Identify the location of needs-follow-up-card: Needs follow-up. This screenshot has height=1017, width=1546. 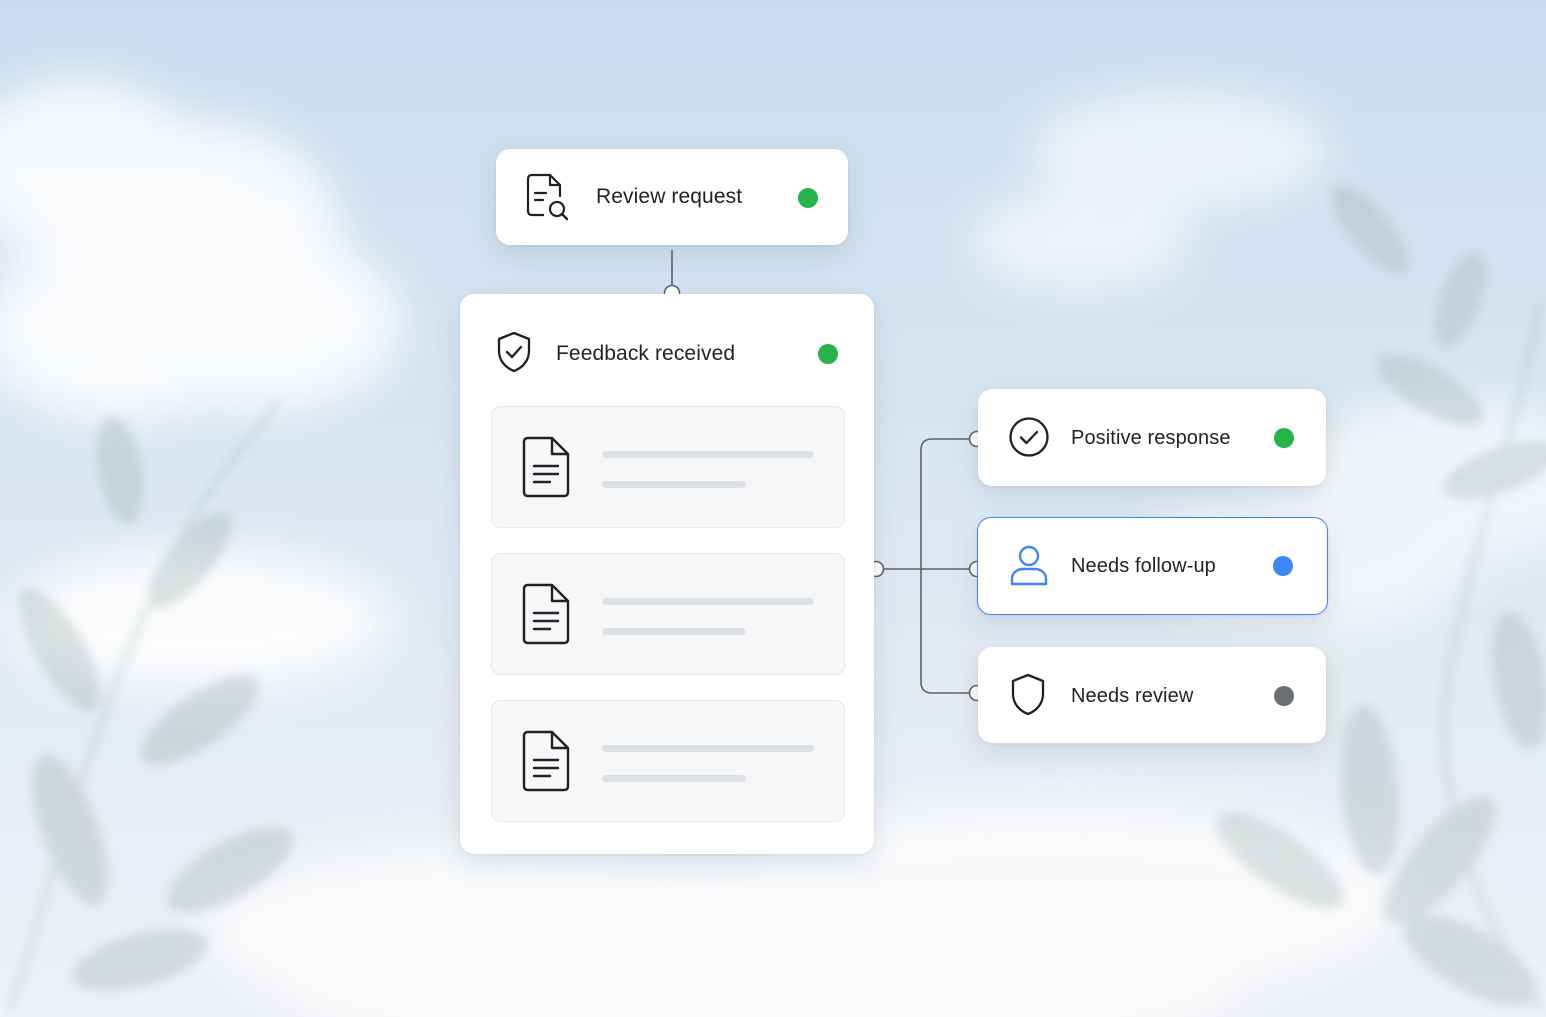
(1152, 566).